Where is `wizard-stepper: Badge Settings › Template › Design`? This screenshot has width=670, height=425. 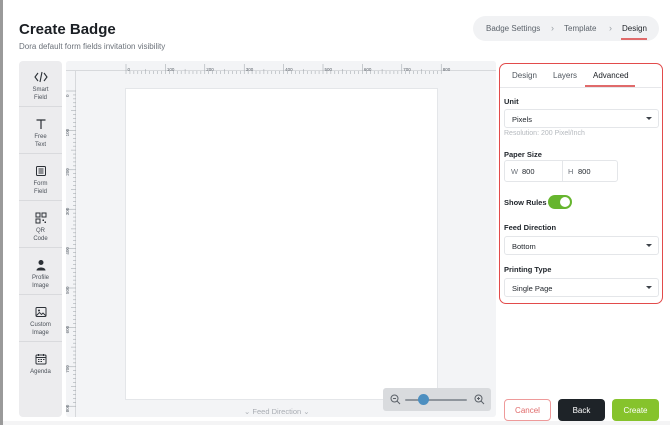
wizard-stepper: Badge Settings › Template › Design is located at coordinates (566, 28).